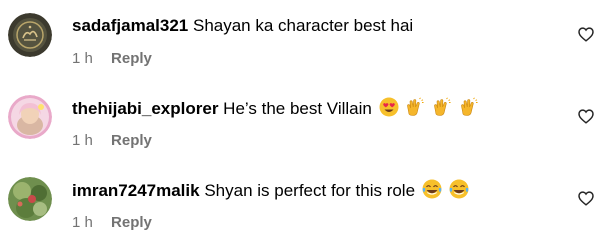  I want to click on comment-username: imran7247malik, so click(136, 190).